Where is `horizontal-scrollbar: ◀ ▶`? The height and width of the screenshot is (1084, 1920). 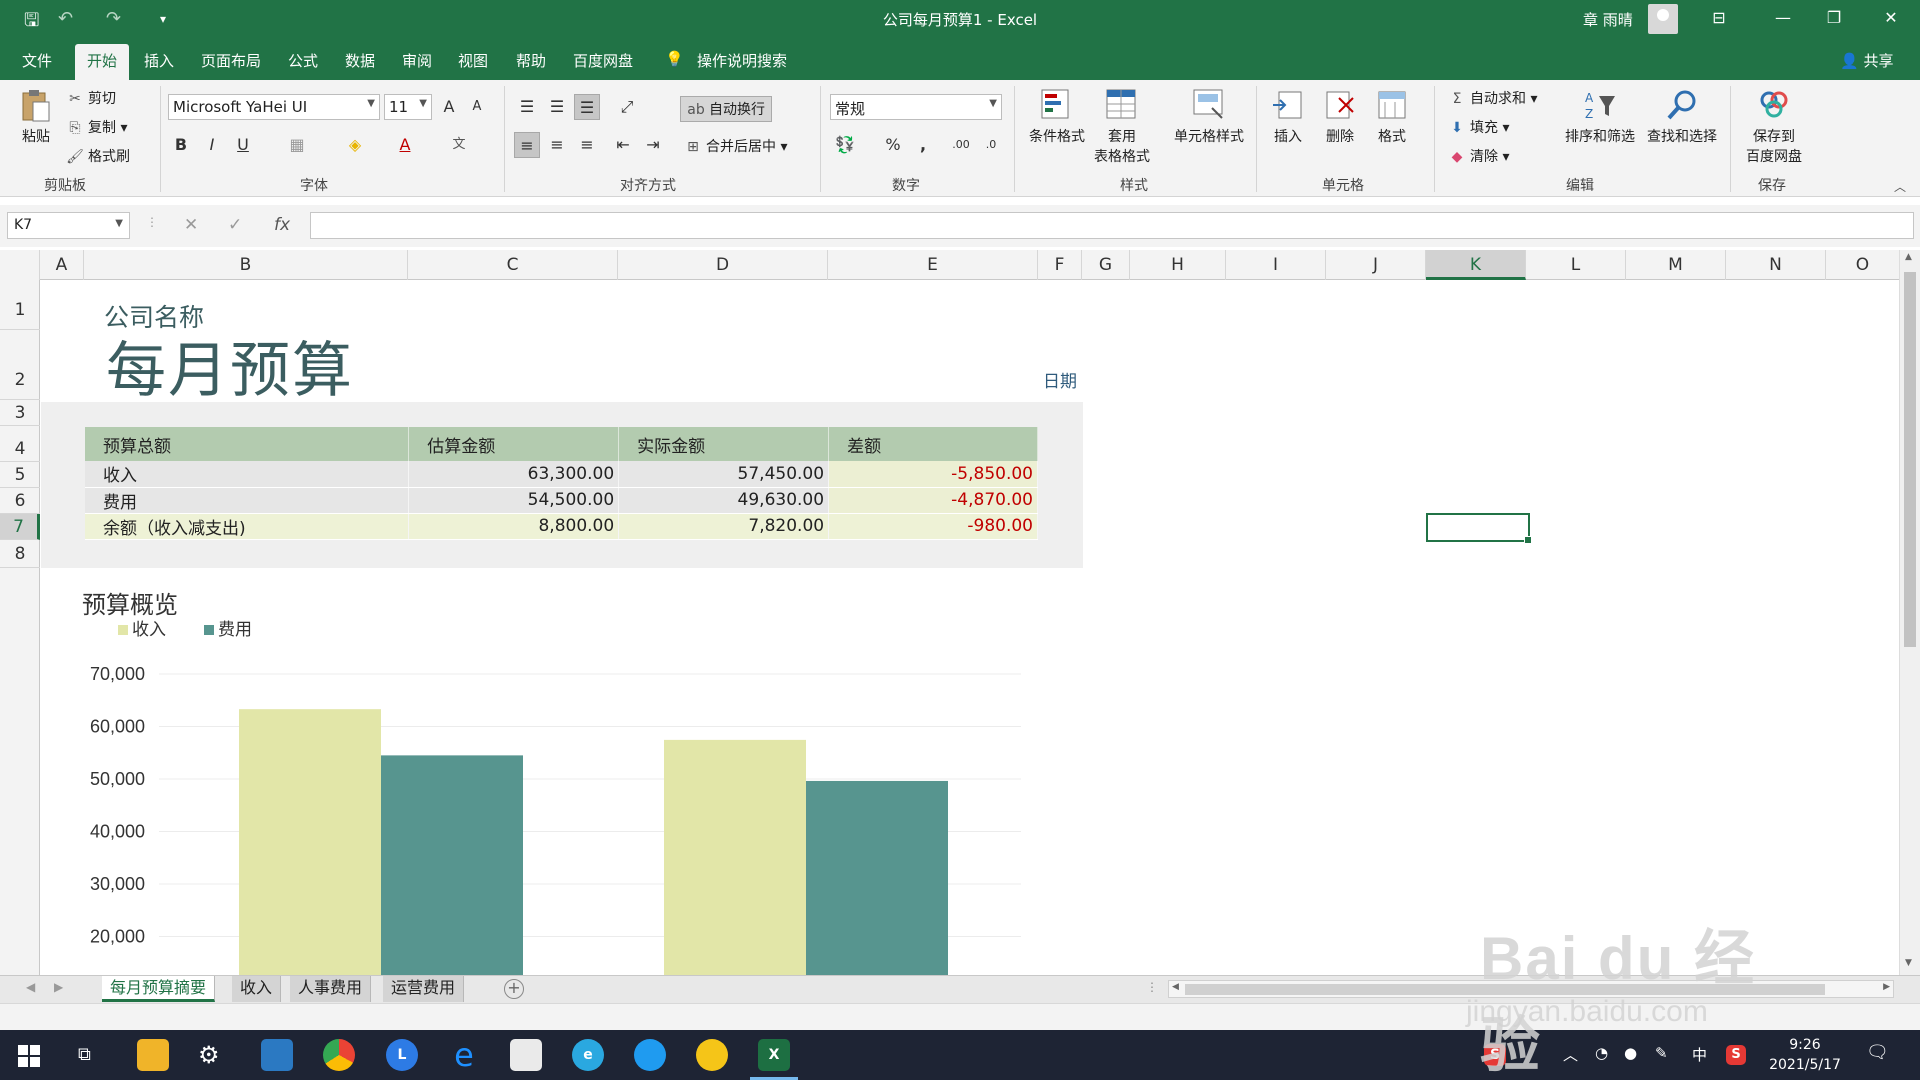 horizontal-scrollbar: ◀ ▶ is located at coordinates (1531, 989).